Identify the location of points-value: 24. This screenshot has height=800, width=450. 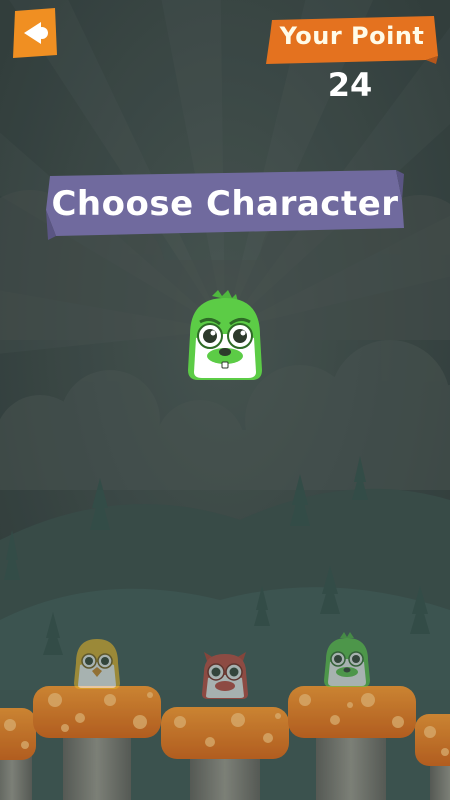
(350, 85).